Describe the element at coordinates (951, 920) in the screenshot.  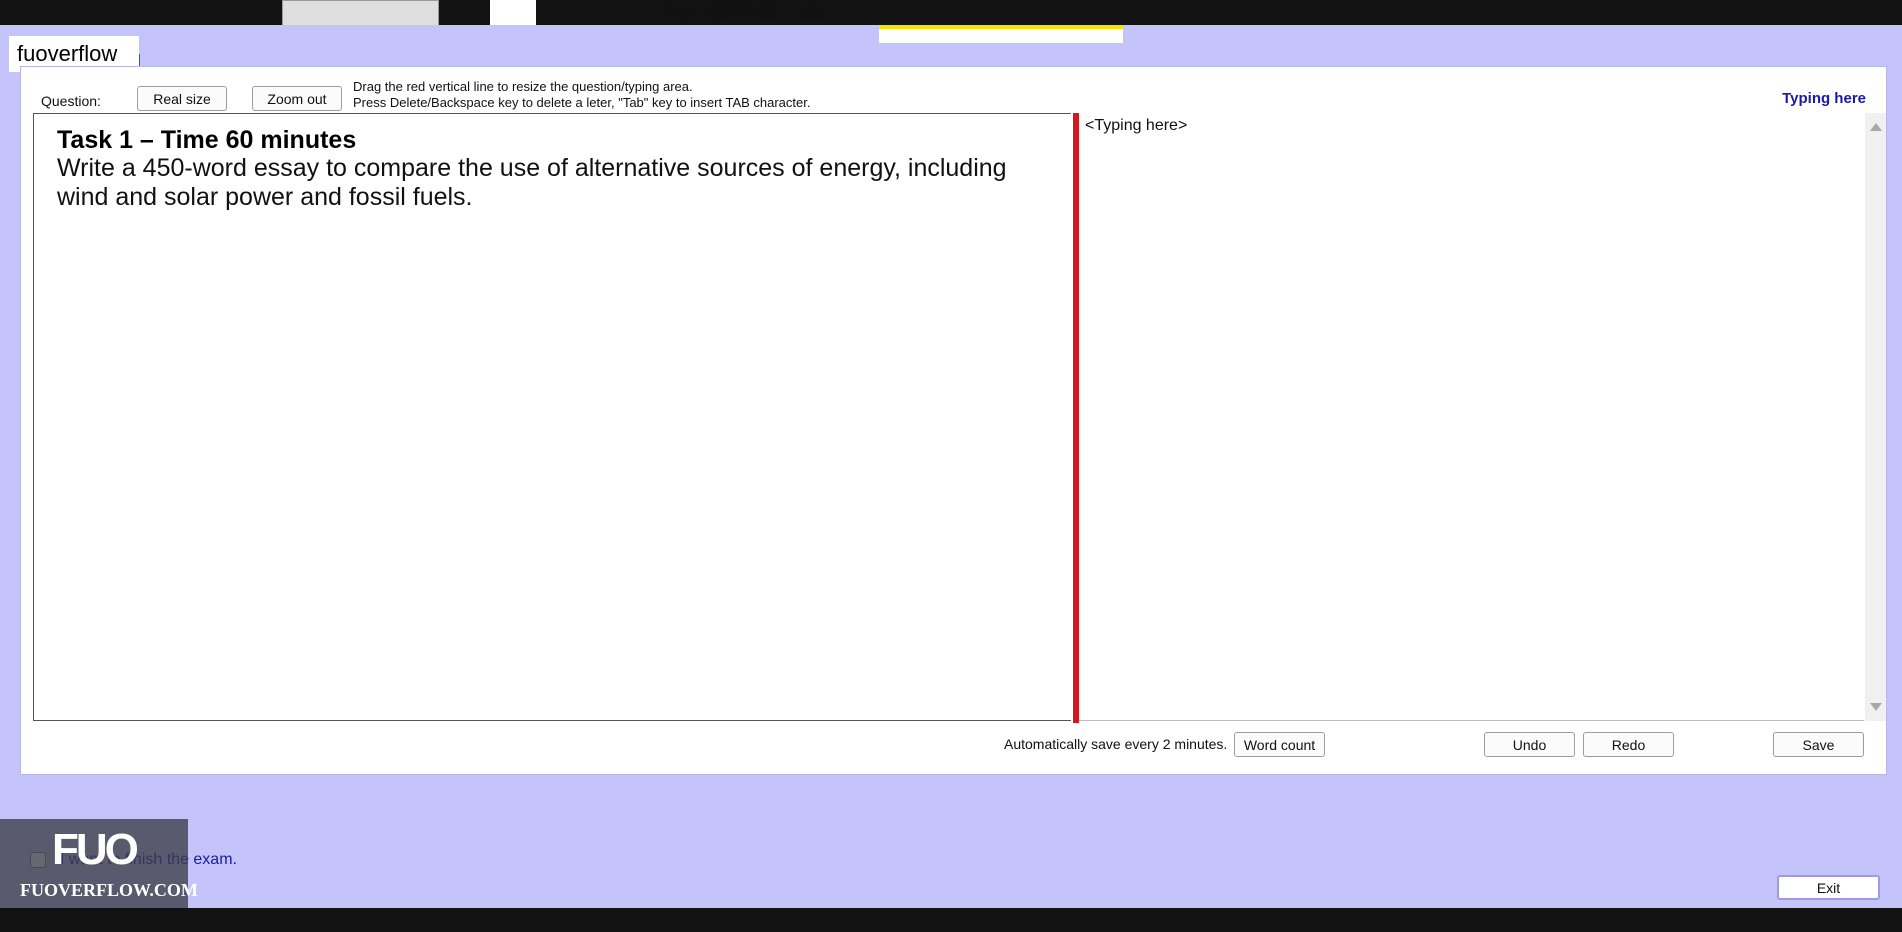
I see `bottom-bar` at that location.